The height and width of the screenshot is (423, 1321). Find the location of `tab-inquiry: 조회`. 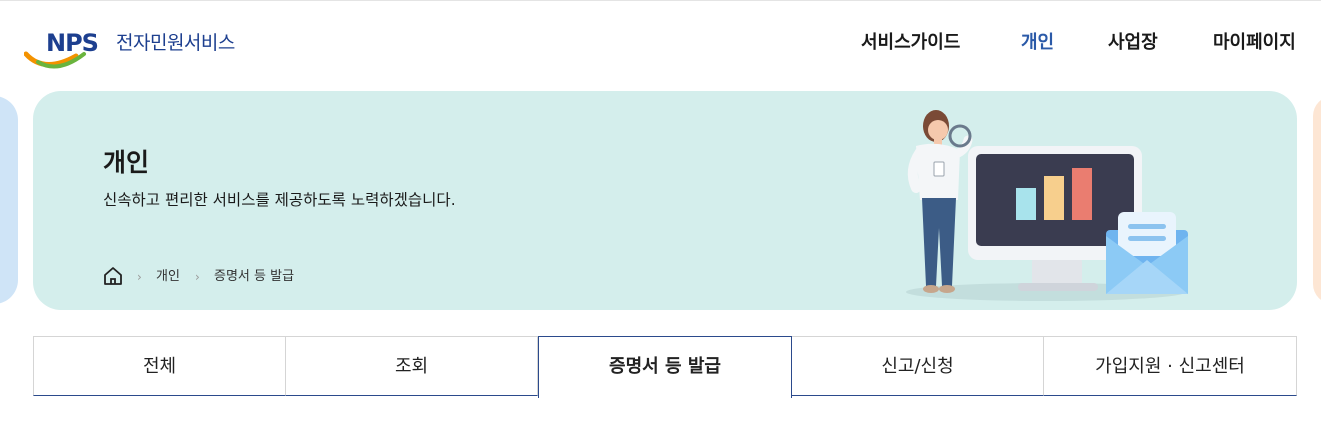

tab-inquiry: 조회 is located at coordinates (411, 366).